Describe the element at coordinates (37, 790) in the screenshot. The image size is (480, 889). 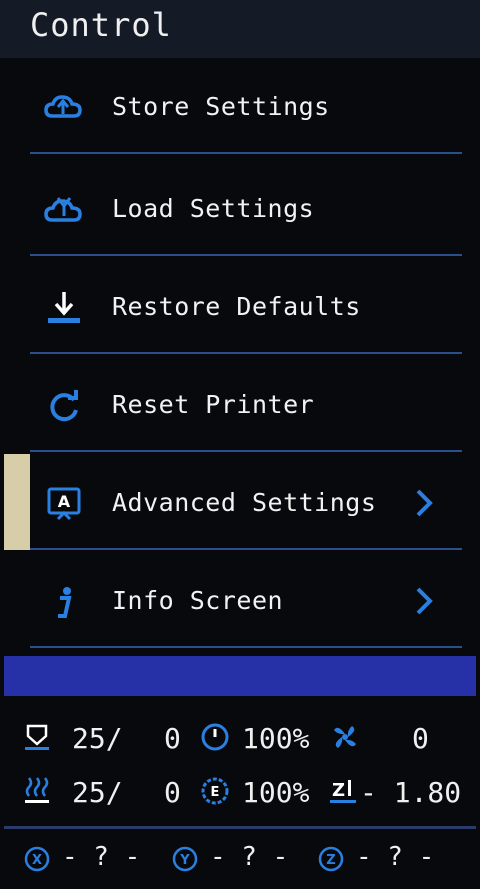
I see `bed-heat-icon` at that location.